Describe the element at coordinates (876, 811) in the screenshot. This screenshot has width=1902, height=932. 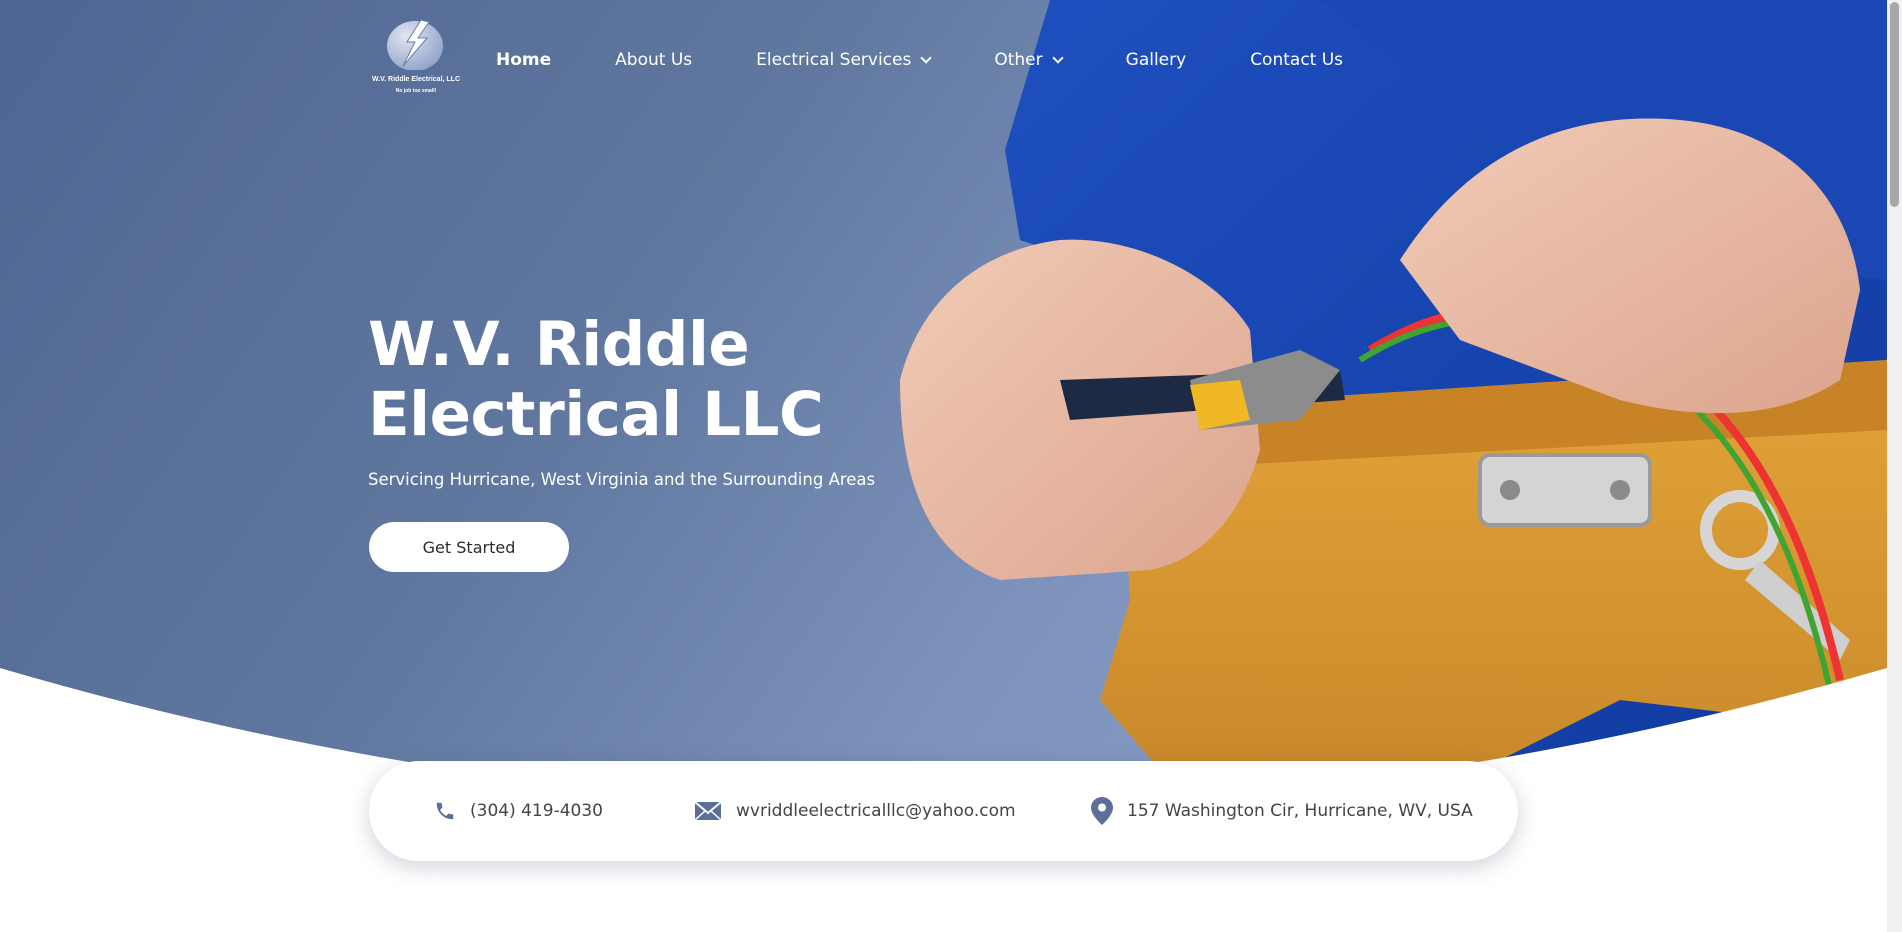
I see `contact-email-text: wvriddleelectricalllc@yahoo.com` at that location.